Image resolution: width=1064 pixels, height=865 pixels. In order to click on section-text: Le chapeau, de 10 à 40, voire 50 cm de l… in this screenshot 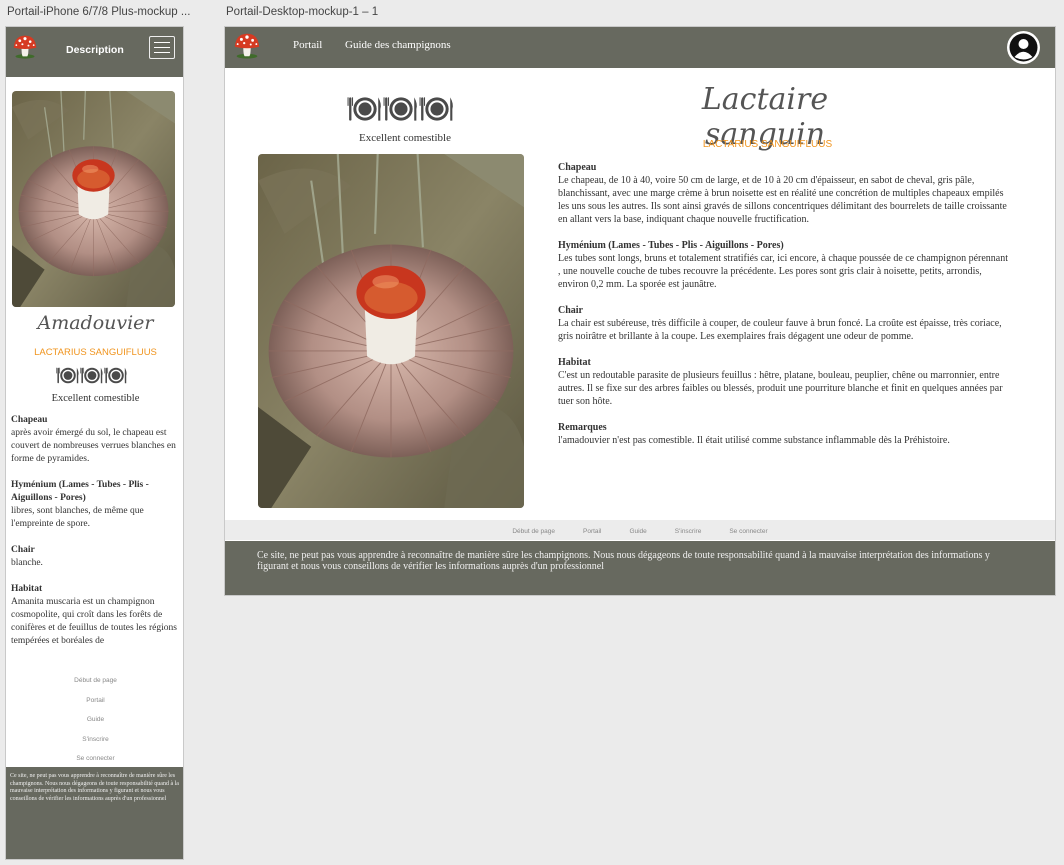, I will do `click(782, 200)`.